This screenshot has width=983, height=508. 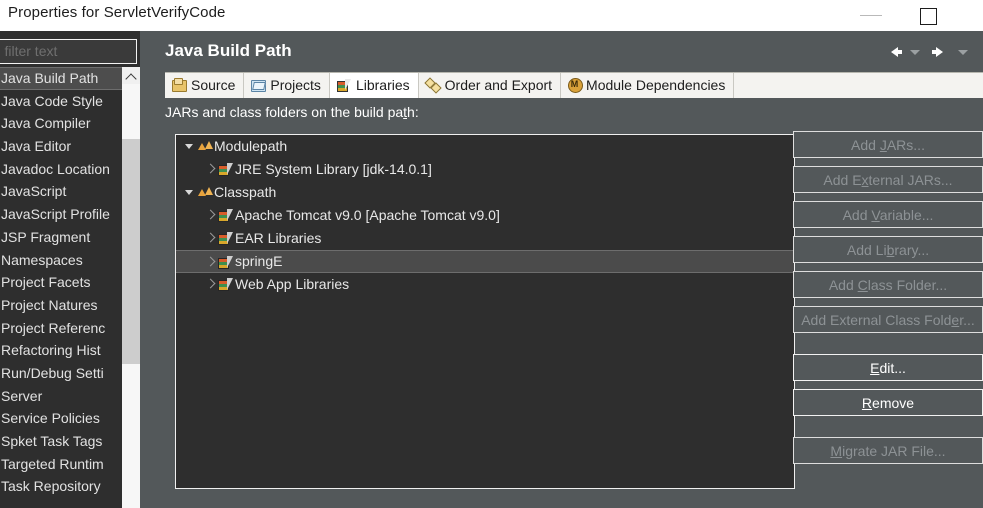 I want to click on tab-source: Source, so click(x=205, y=85).